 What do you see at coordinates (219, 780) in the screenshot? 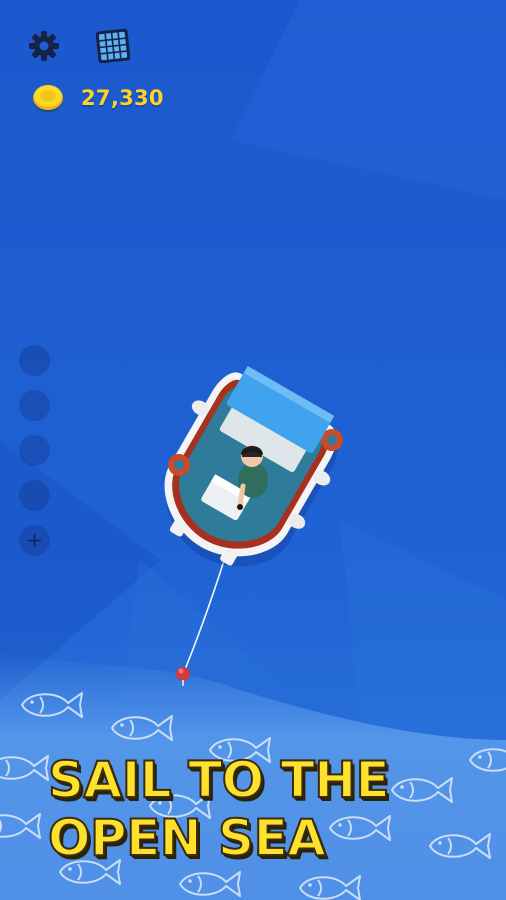
I see `promo-headline-line1: SAIL TO THE` at bounding box center [219, 780].